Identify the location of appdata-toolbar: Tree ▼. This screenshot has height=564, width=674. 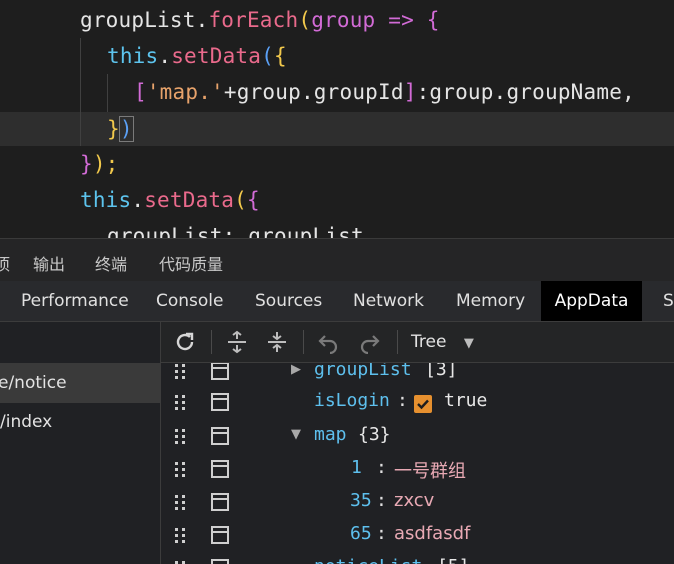
(417, 342).